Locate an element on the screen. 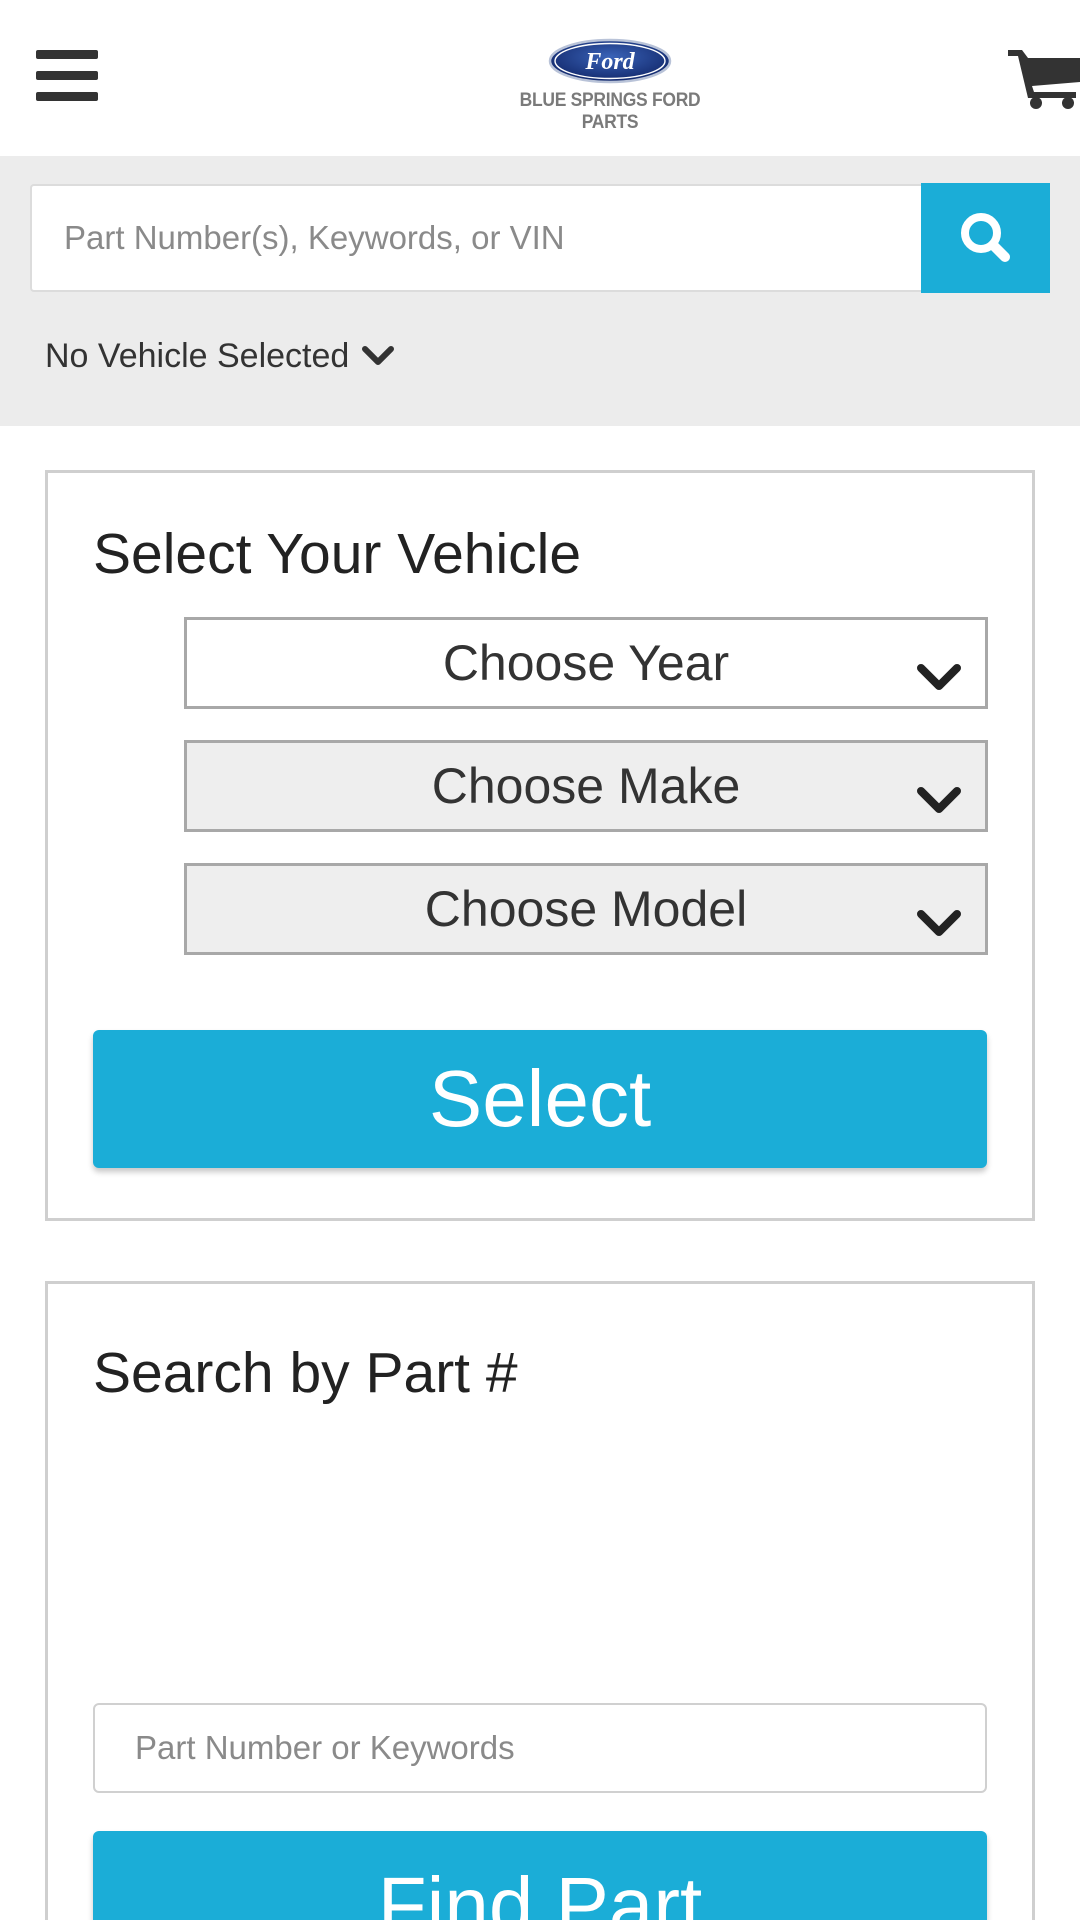 This screenshot has width=1080, height=1920. ford-emblem-text: Ford is located at coordinates (609, 62).